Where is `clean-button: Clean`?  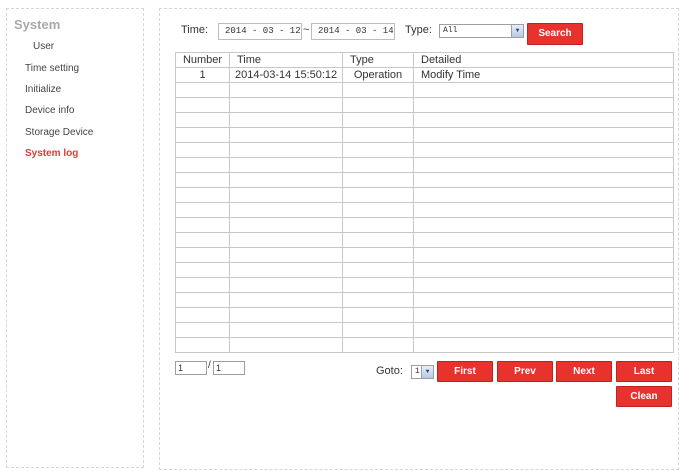 clean-button: Clean is located at coordinates (644, 396).